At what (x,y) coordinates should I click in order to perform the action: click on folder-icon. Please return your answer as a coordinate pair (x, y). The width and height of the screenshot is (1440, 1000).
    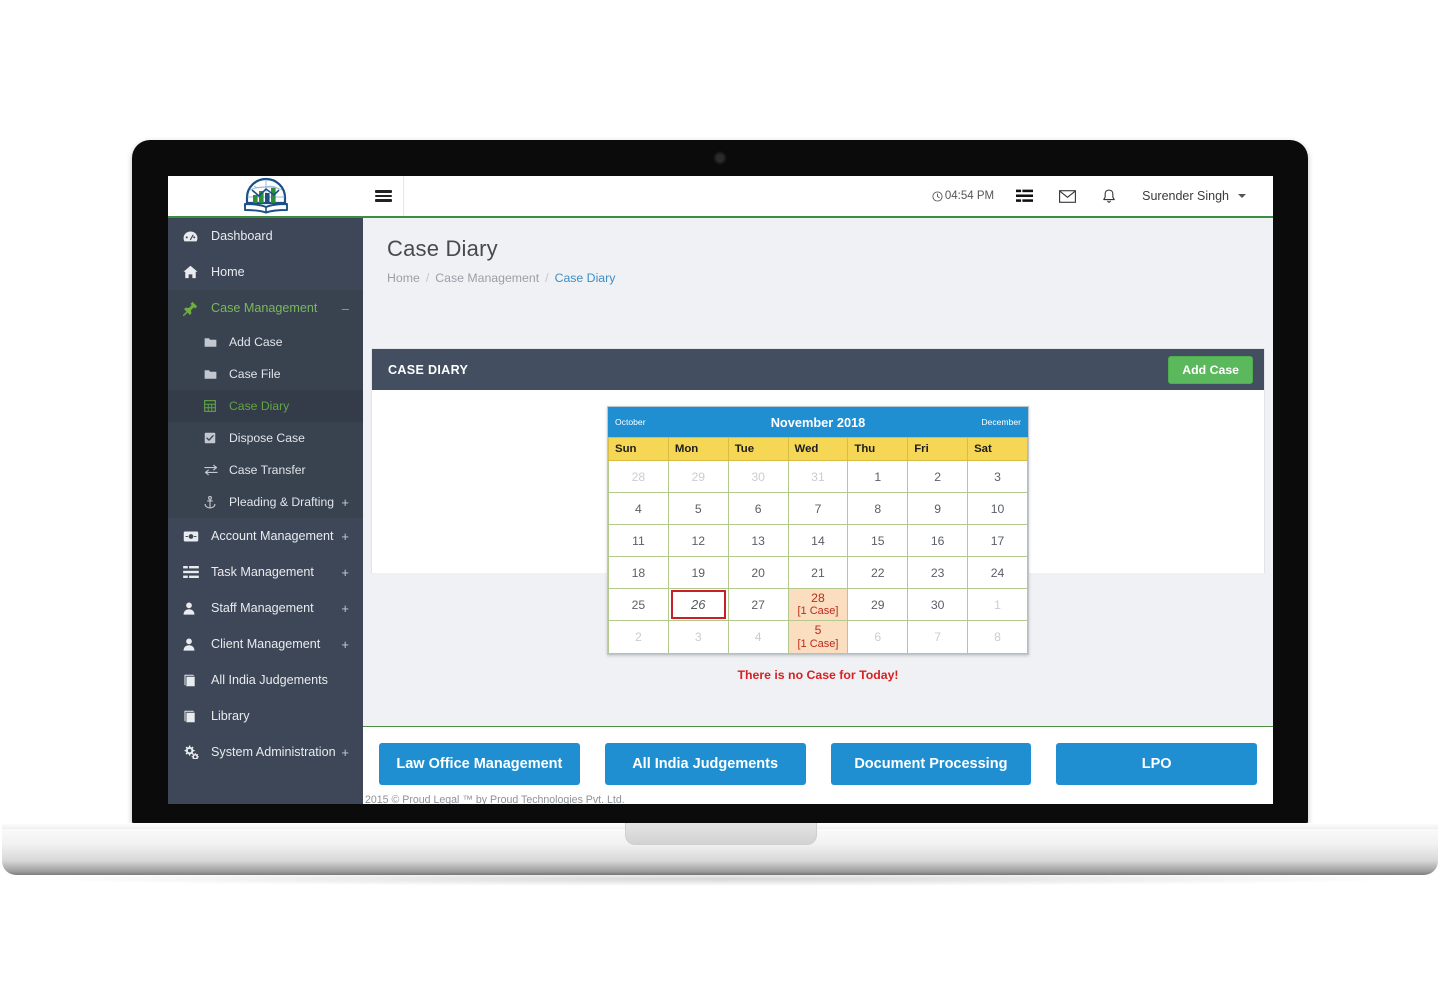
    Looking at the image, I should click on (213, 342).